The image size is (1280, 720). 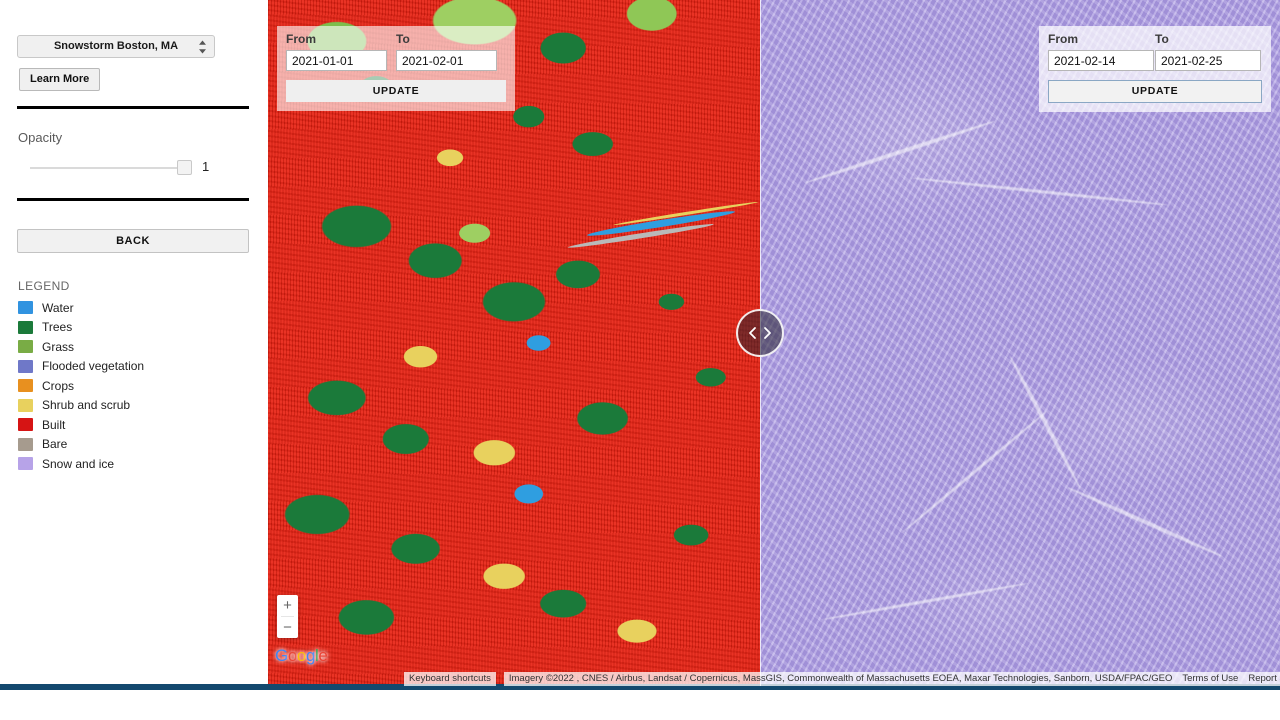 What do you see at coordinates (133, 241) in the screenshot?
I see `back-button: BACK` at bounding box center [133, 241].